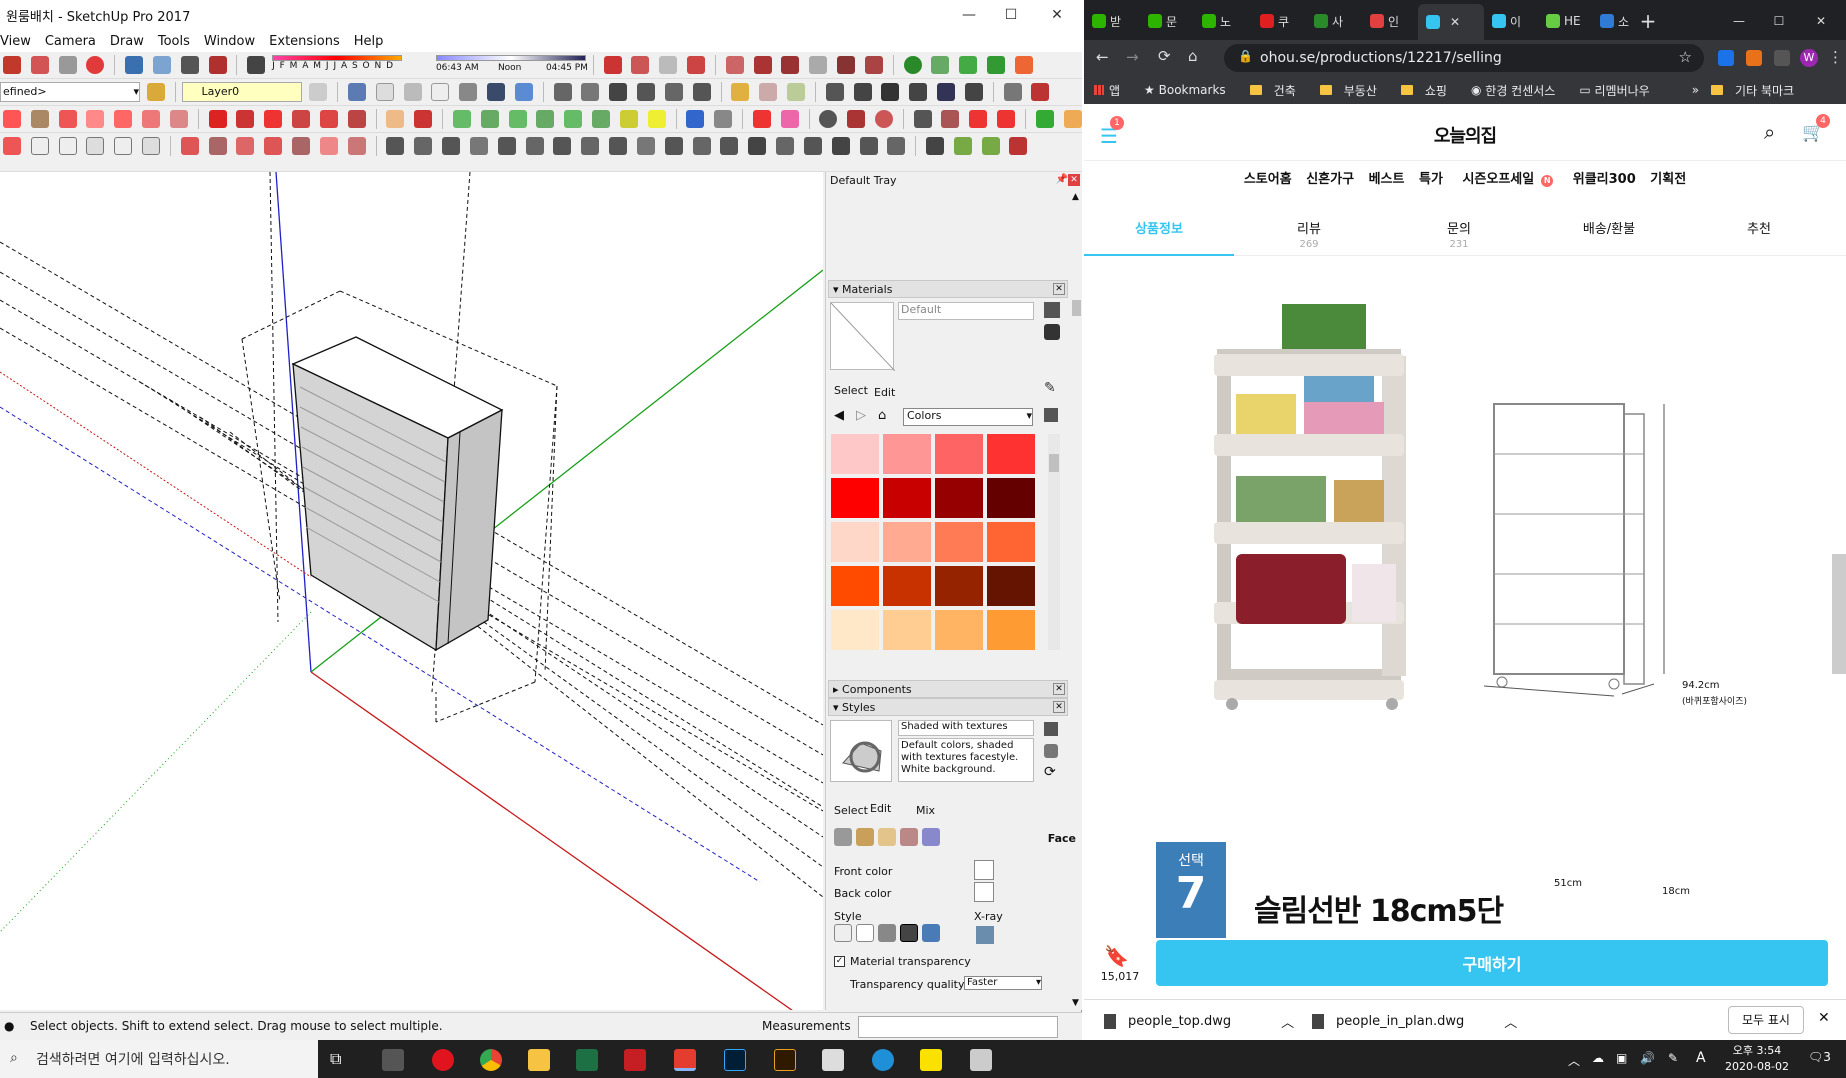 This screenshot has height=1078, width=1846. Describe the element at coordinates (645, 146) in the screenshot. I see `frame-icon` at that location.